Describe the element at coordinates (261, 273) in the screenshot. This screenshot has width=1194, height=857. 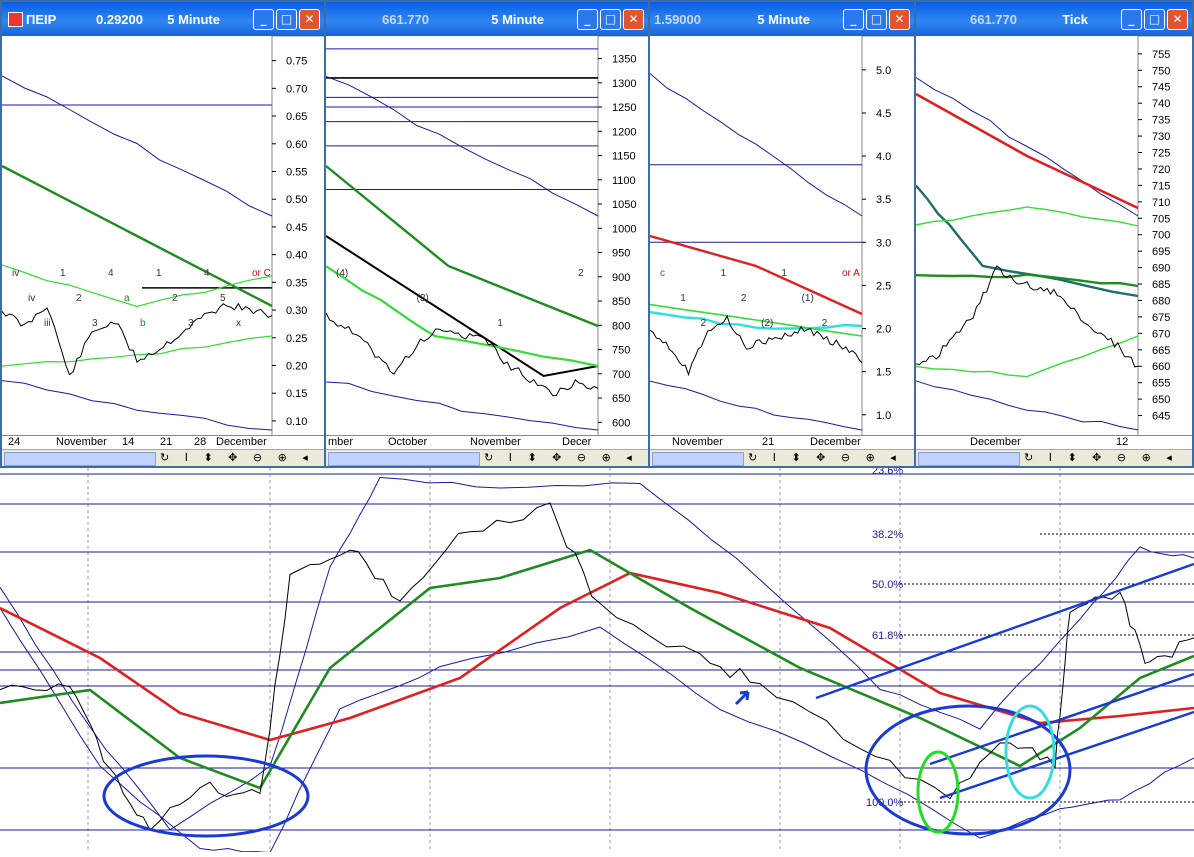
I see `wave-label: or C` at that location.